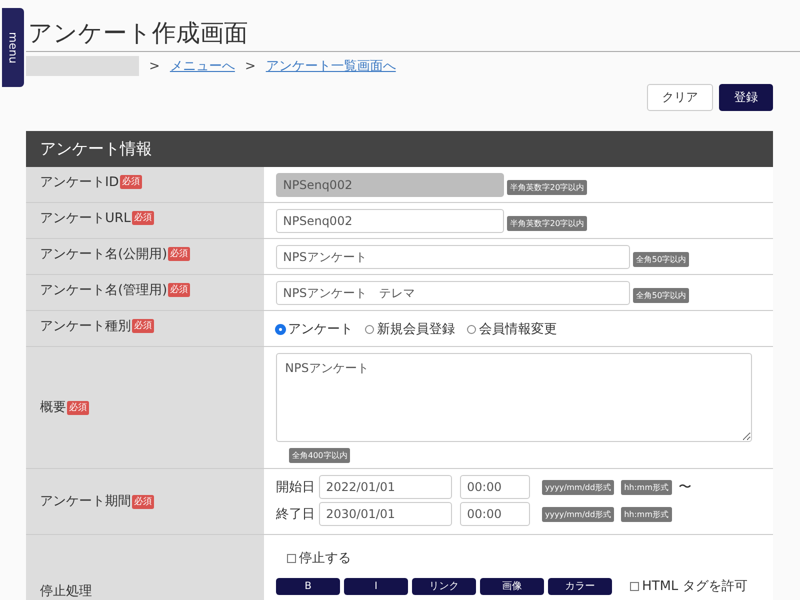 This screenshot has width=800, height=600. Describe the element at coordinates (85, 502) in the screenshot. I see `field-label: アンケート期間` at that location.